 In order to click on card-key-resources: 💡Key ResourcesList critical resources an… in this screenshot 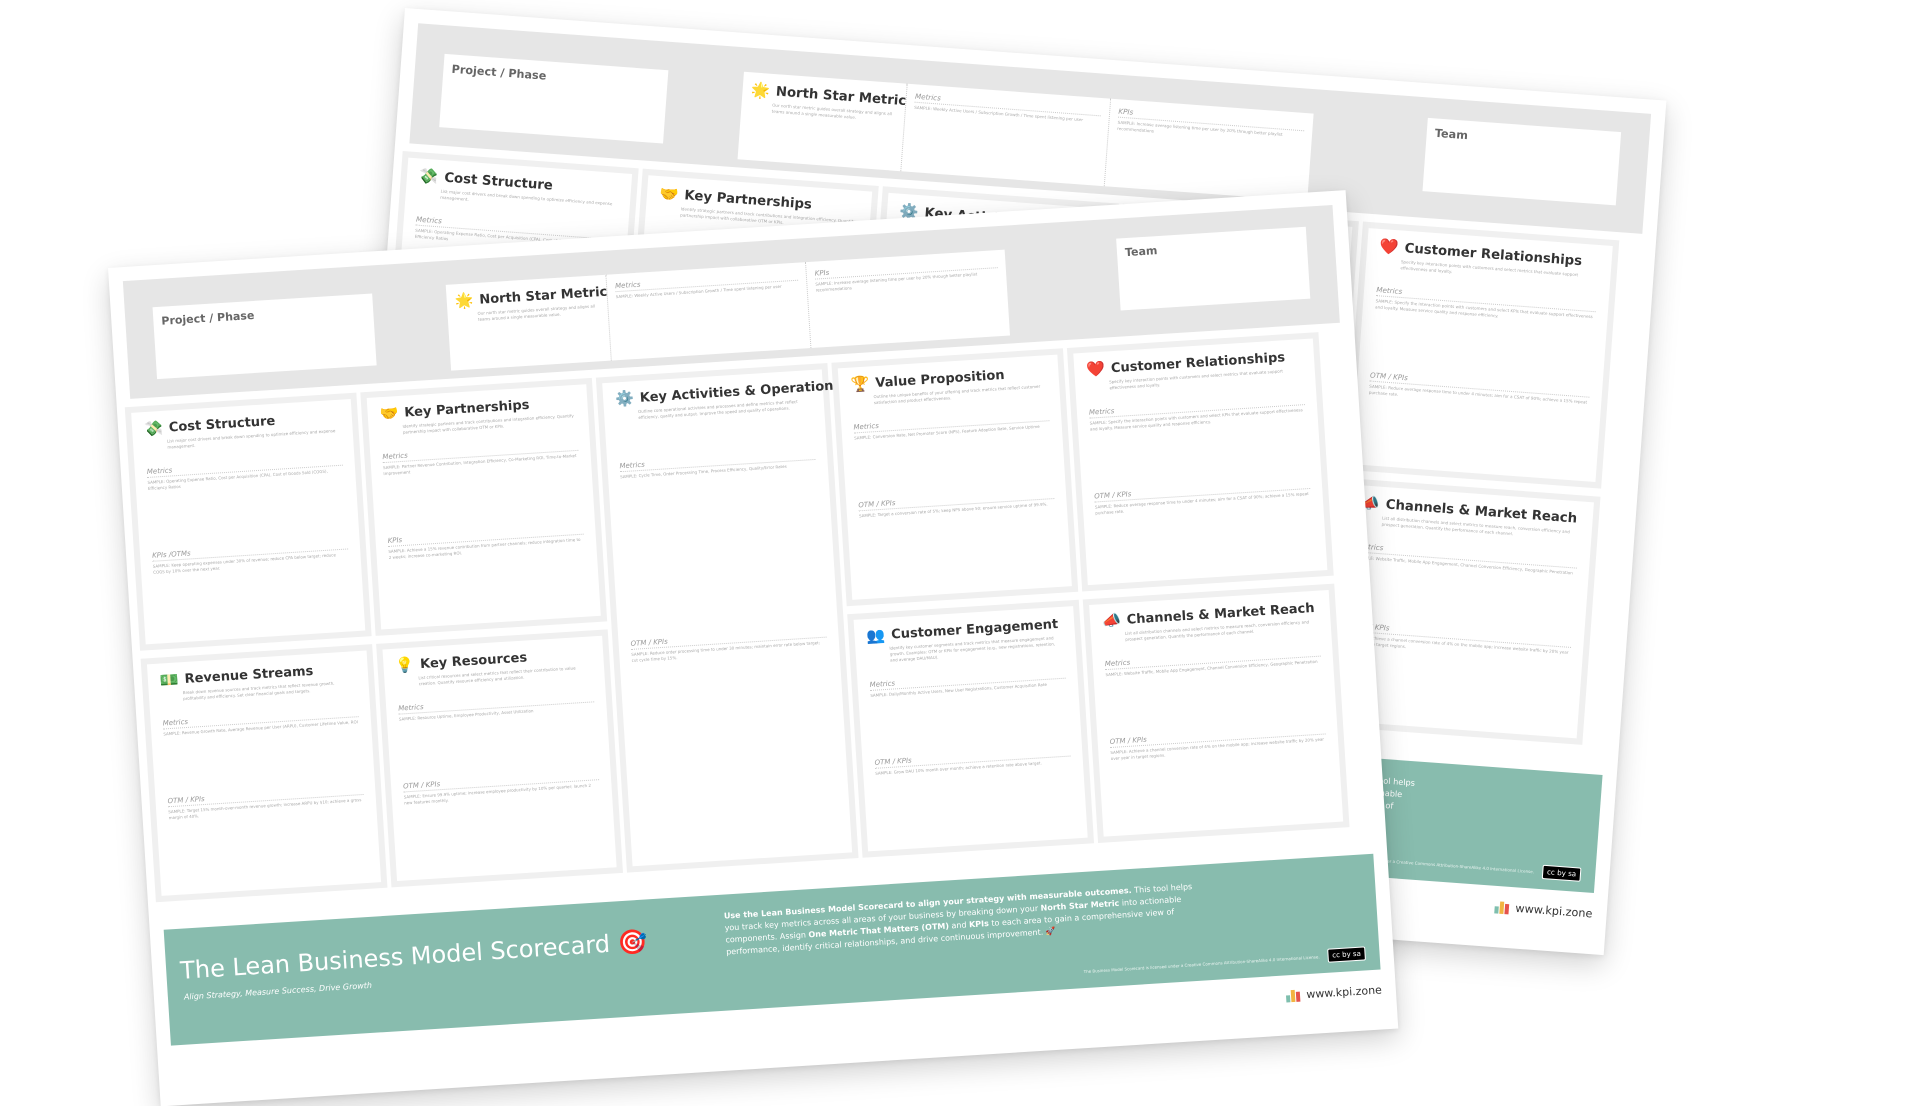, I will do `click(499, 758)`.